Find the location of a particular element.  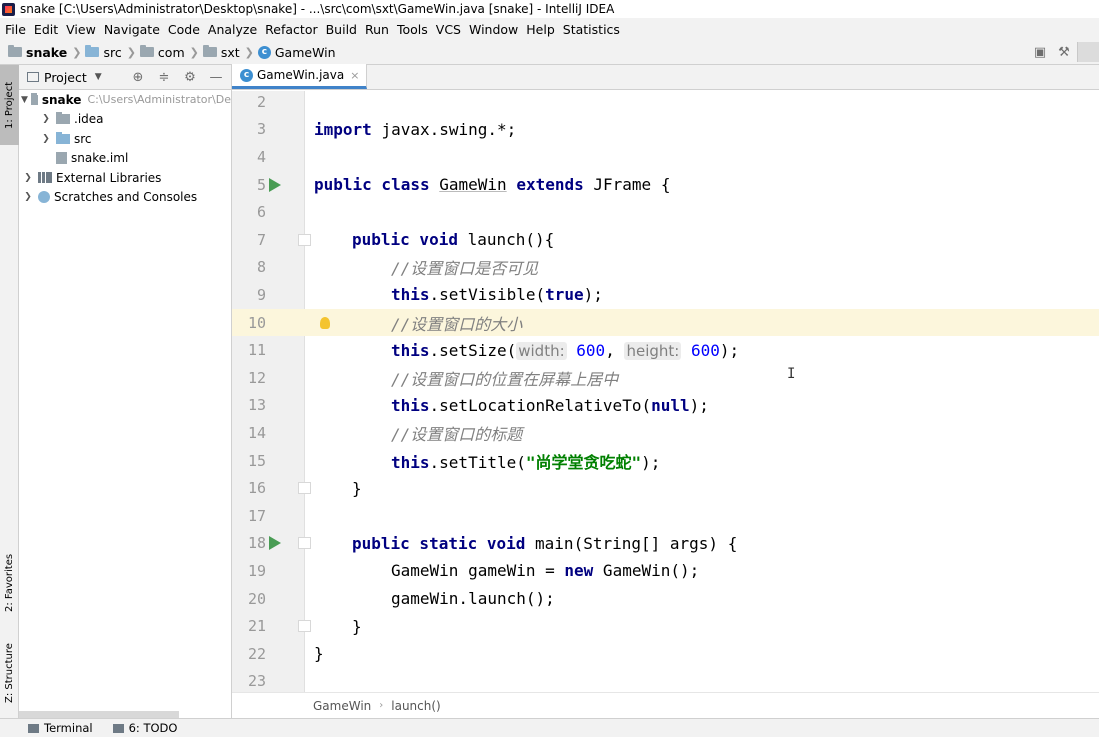

code-line: 4 is located at coordinates (665, 157).